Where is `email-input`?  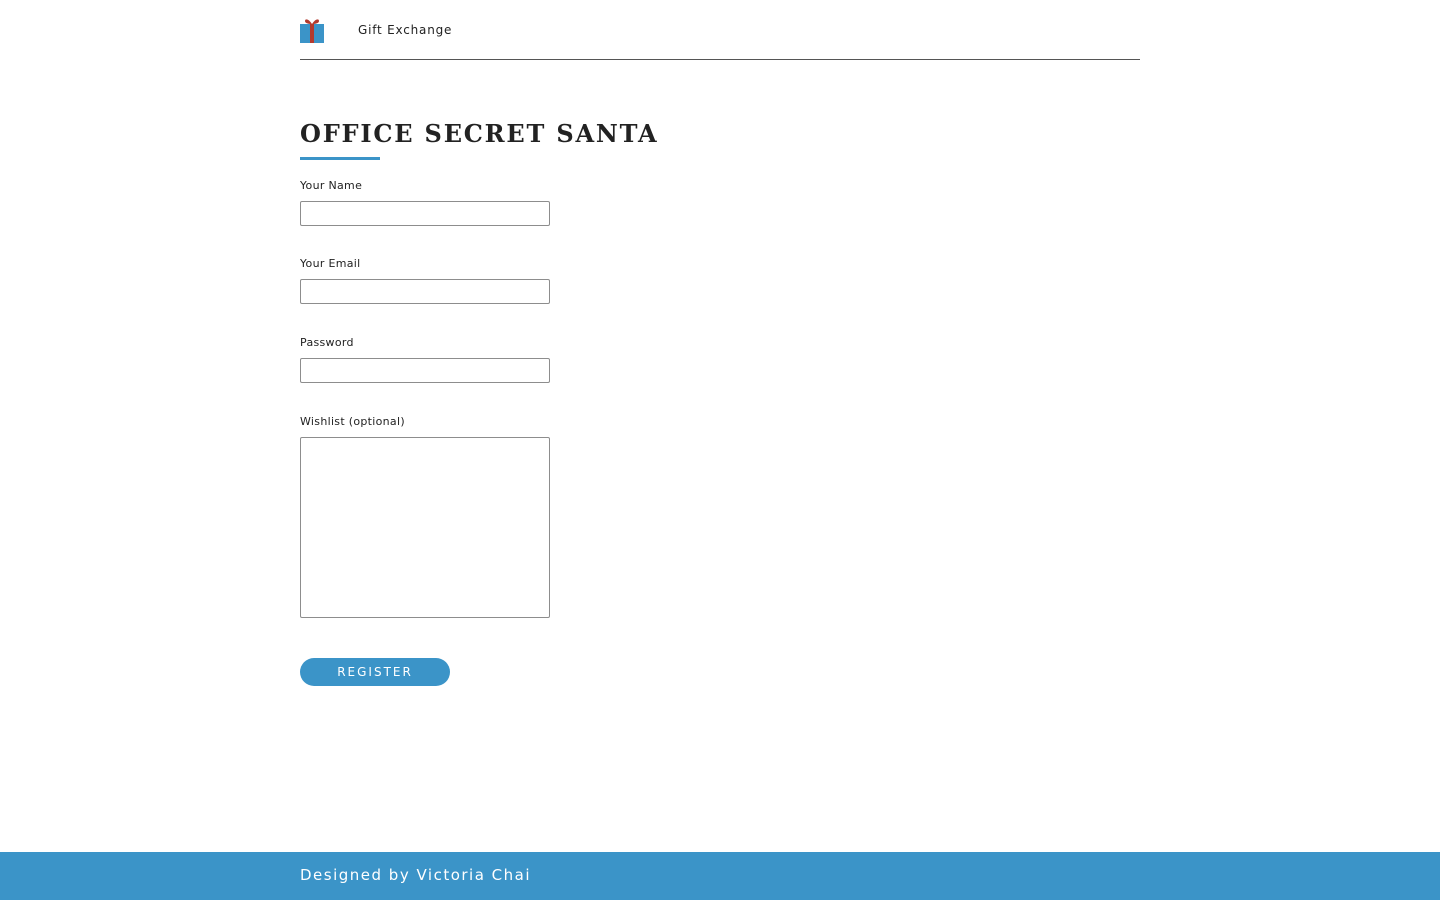
email-input is located at coordinates (425, 291).